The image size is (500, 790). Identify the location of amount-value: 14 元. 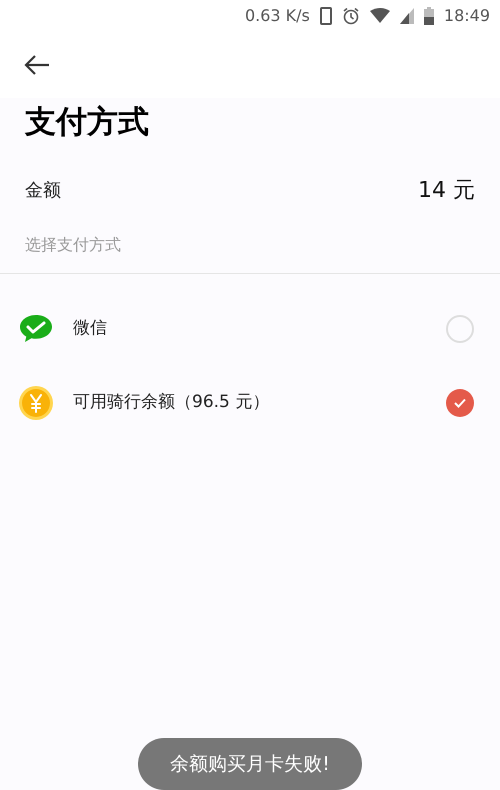
(446, 191).